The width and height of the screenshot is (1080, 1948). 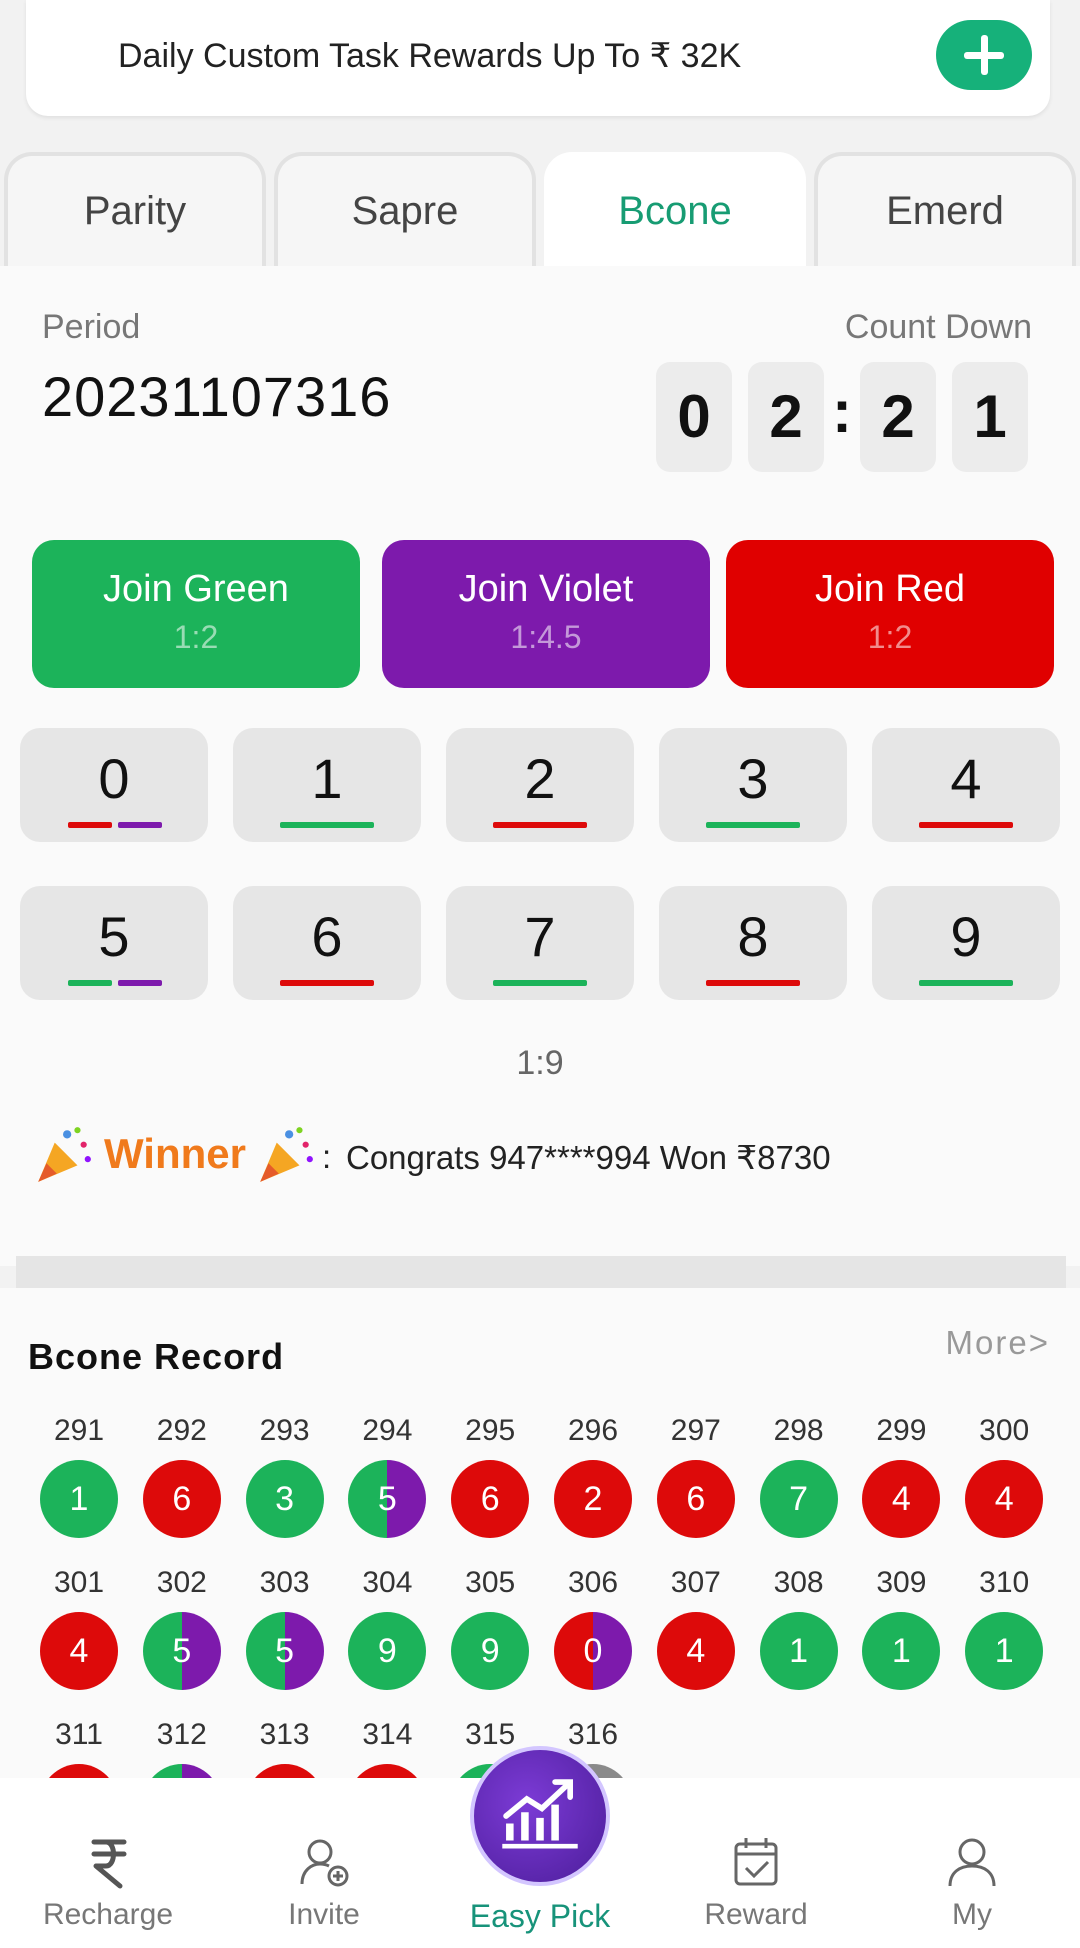 I want to click on nav-label: My, so click(x=972, y=1914).